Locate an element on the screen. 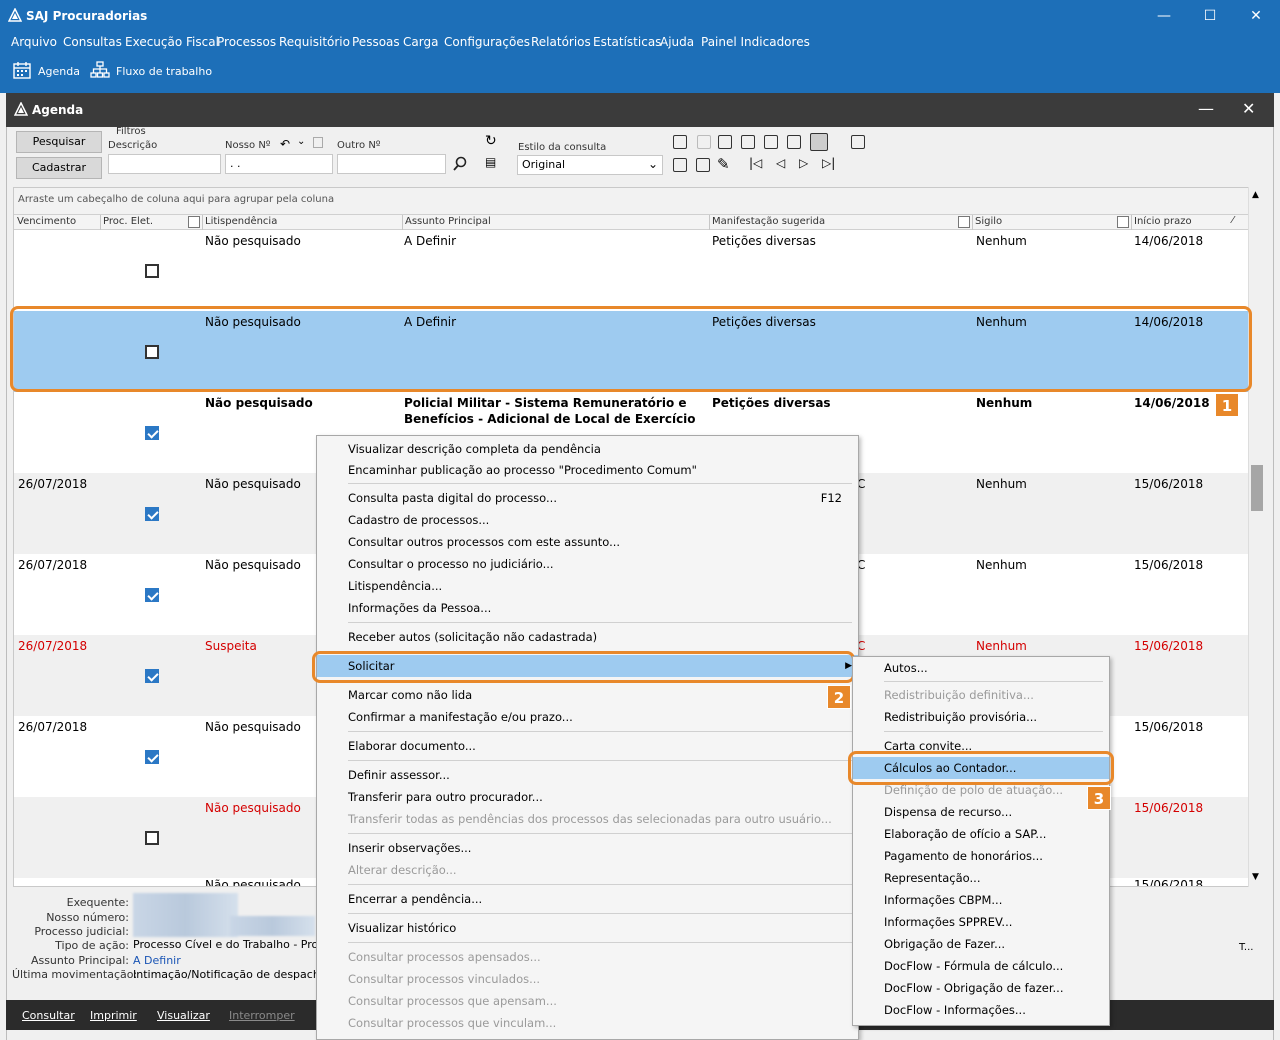  menu-configuracoes: Configurações is located at coordinates (487, 42).